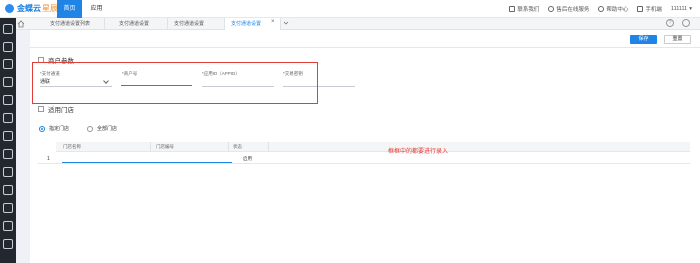 This screenshot has width=700, height=263. Describe the element at coordinates (9, 8) in the screenshot. I see `logo-icon` at that location.